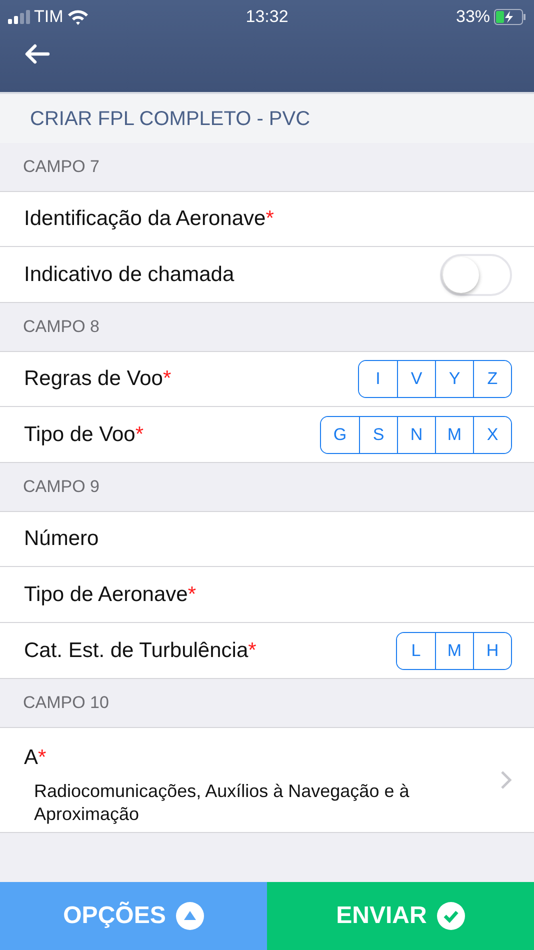 Image resolution: width=534 pixels, height=950 pixels. What do you see at coordinates (170, 119) in the screenshot?
I see `page-title: CRIAR FPL COMPLETO - PVC` at bounding box center [170, 119].